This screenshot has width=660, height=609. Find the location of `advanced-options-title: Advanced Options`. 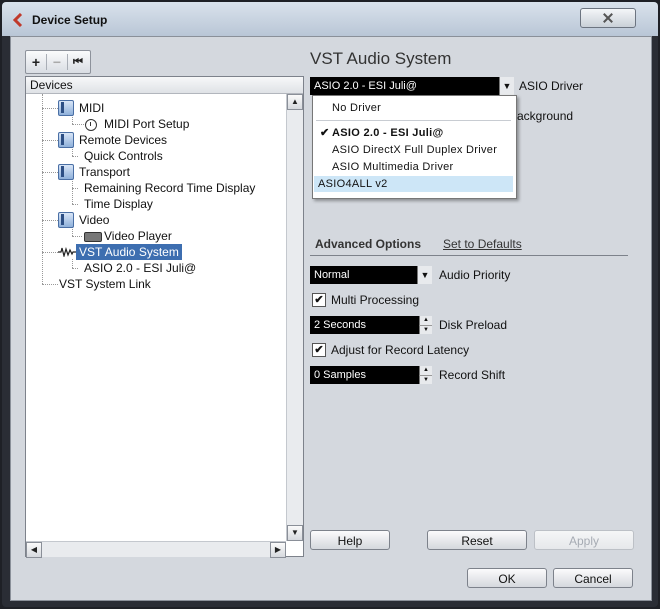

advanced-options-title: Advanced Options is located at coordinates (368, 244).